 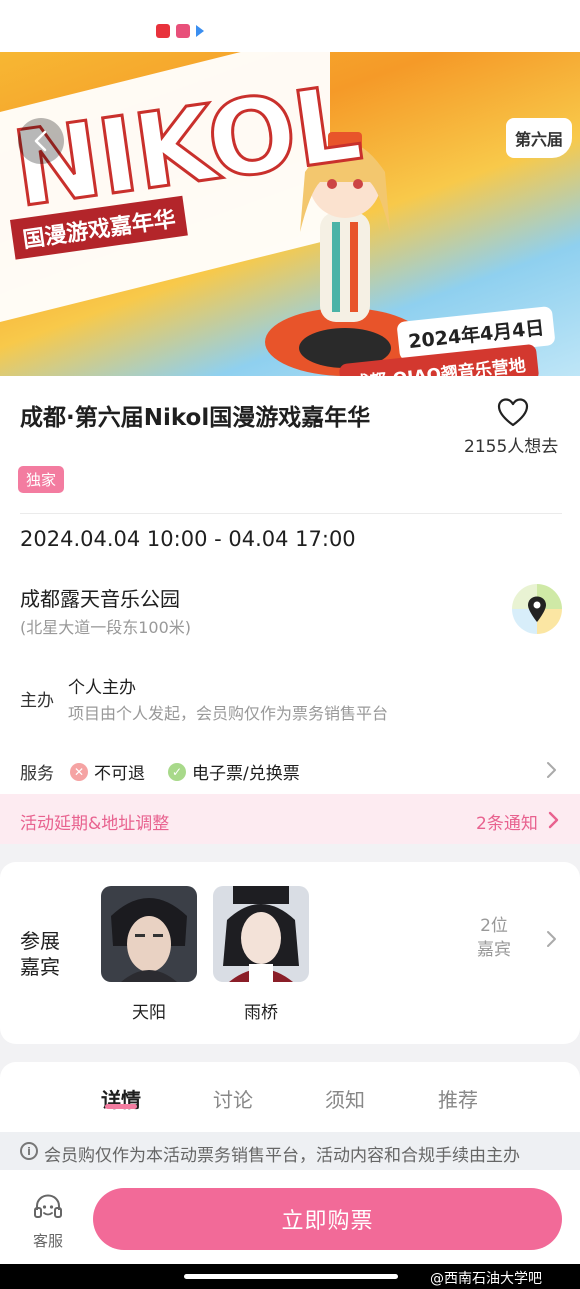 I want to click on organizer-name: 个人主办, so click(x=102, y=688).